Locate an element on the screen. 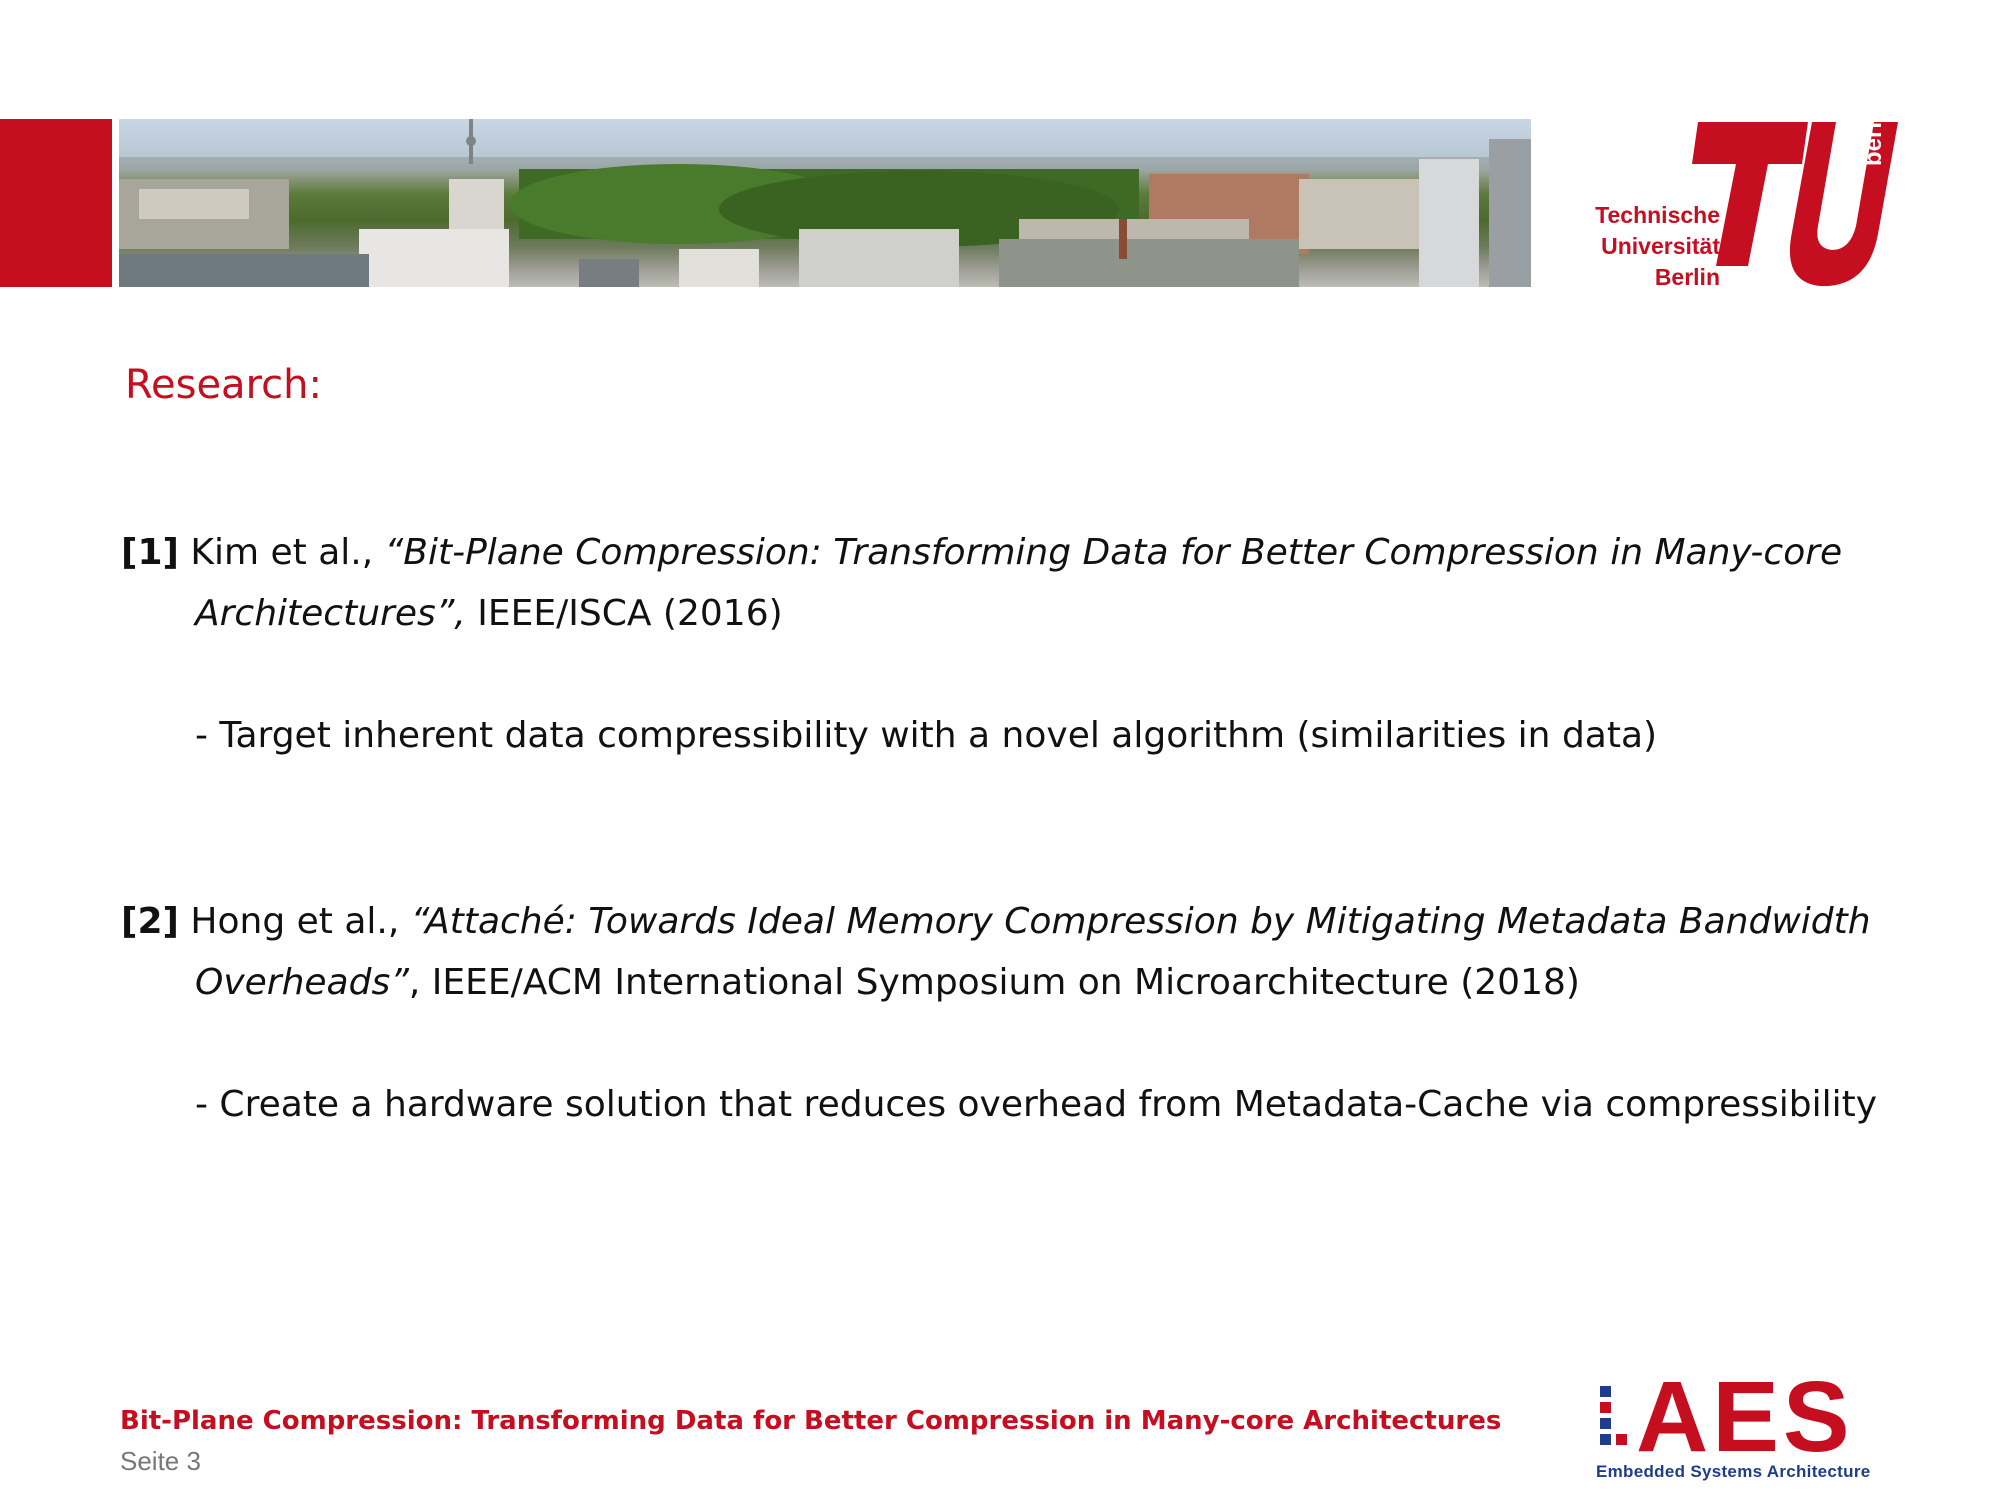 The width and height of the screenshot is (2000, 1500). berlin-panorama-image is located at coordinates (825, 203).